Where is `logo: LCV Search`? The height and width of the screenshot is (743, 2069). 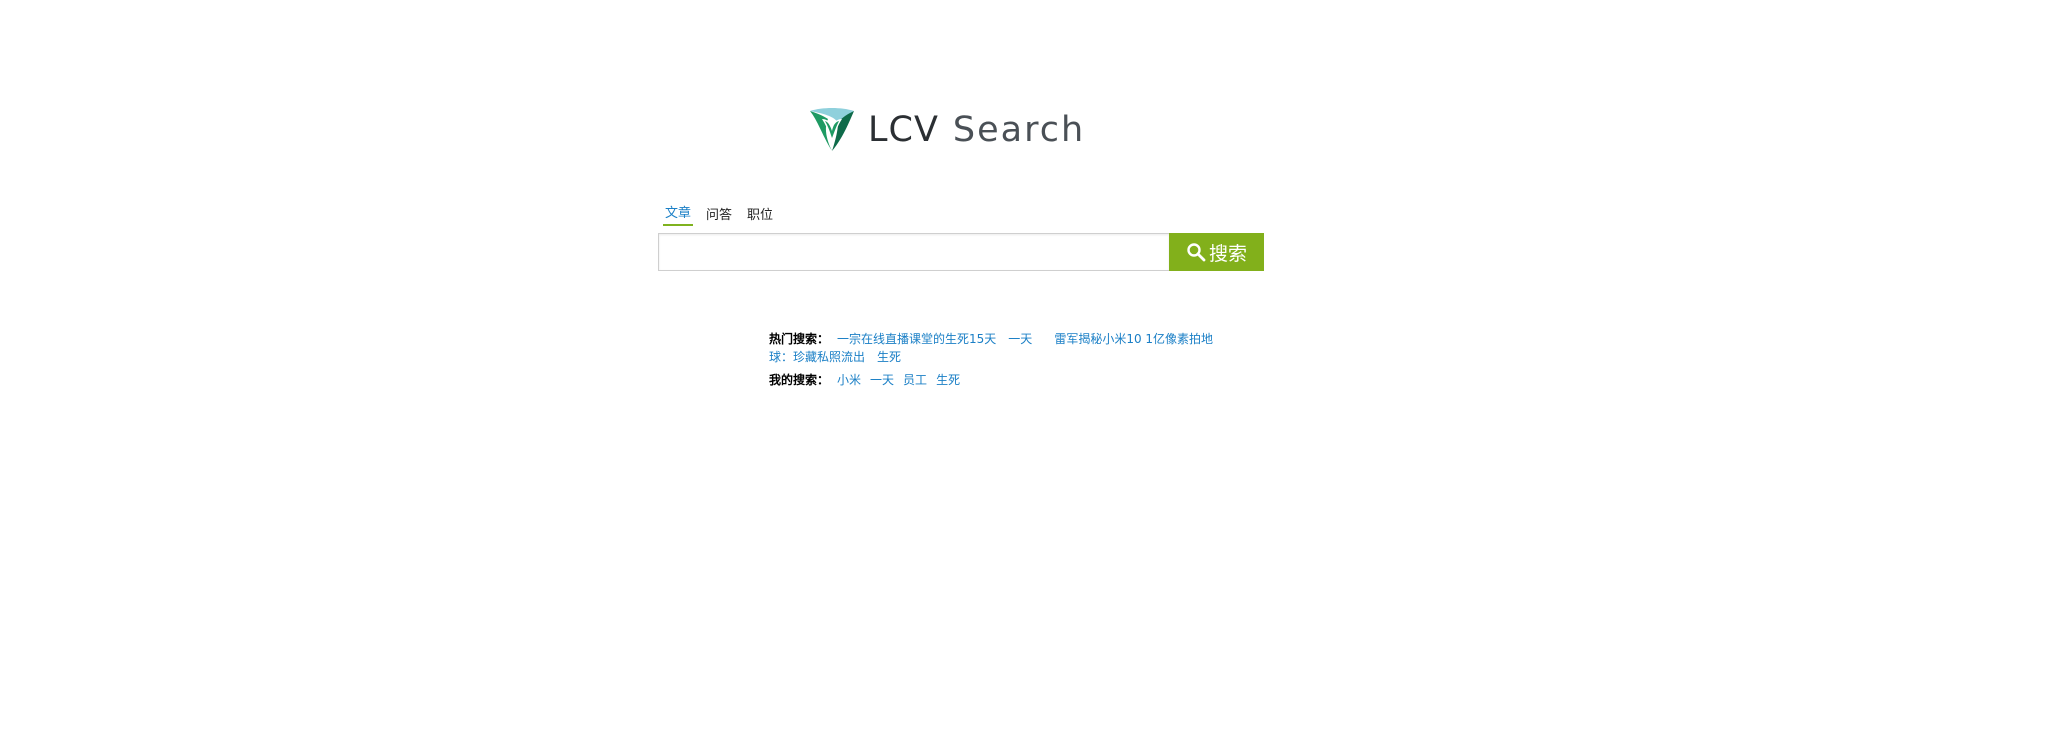
logo: LCV Search is located at coordinates (946, 130).